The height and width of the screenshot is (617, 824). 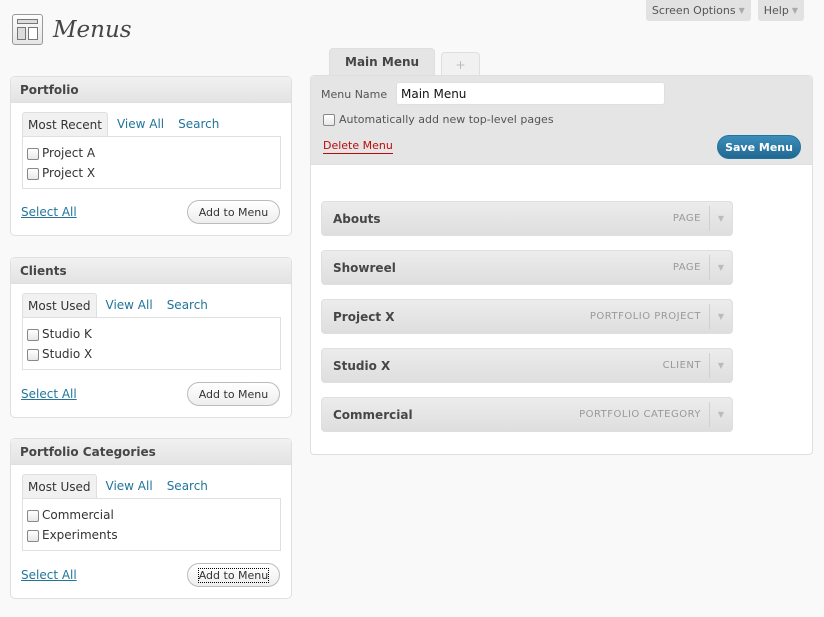 What do you see at coordinates (354, 94) in the screenshot?
I see `menu-name-label: Menu Name` at bounding box center [354, 94].